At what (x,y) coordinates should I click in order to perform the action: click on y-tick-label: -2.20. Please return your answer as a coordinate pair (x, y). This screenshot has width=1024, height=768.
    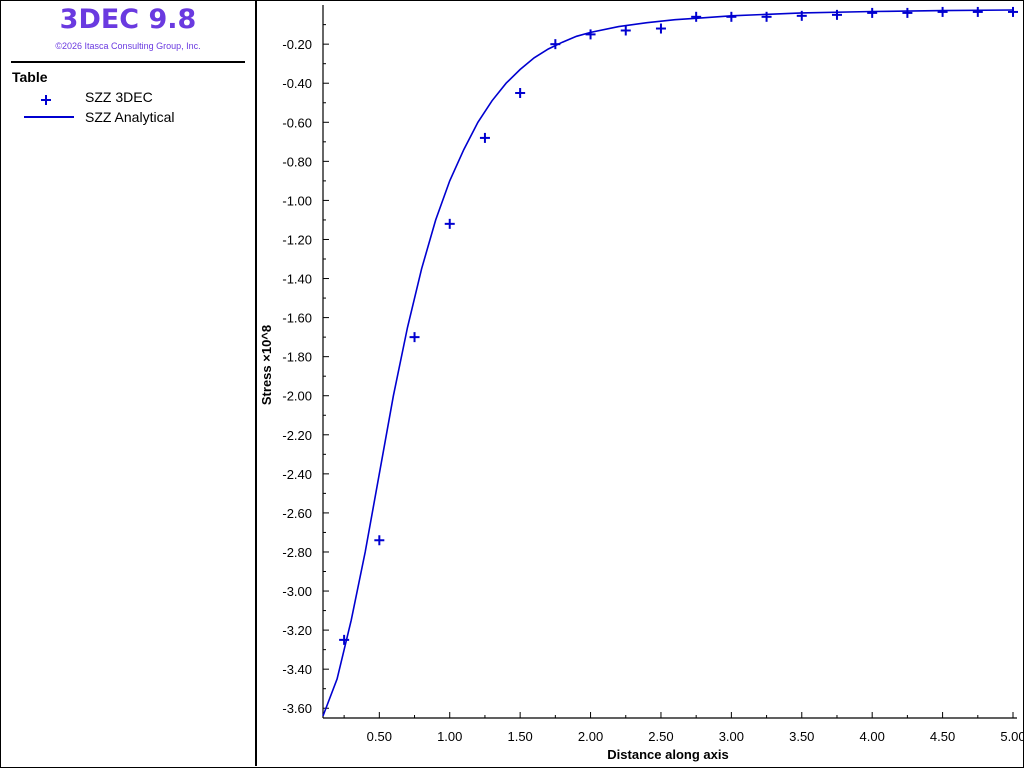
    Looking at the image, I should click on (297, 435).